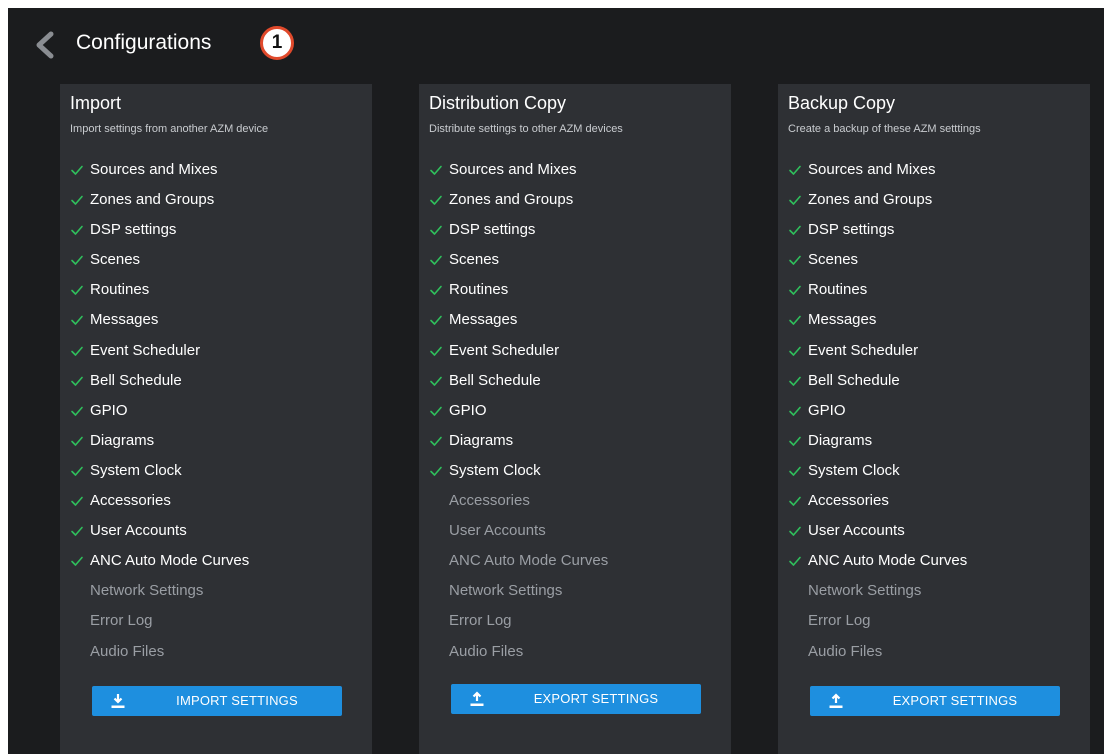 Image resolution: width=1104 pixels, height=754 pixels. Describe the element at coordinates (45, 45) in the screenshot. I see `back-chevron-icon` at that location.